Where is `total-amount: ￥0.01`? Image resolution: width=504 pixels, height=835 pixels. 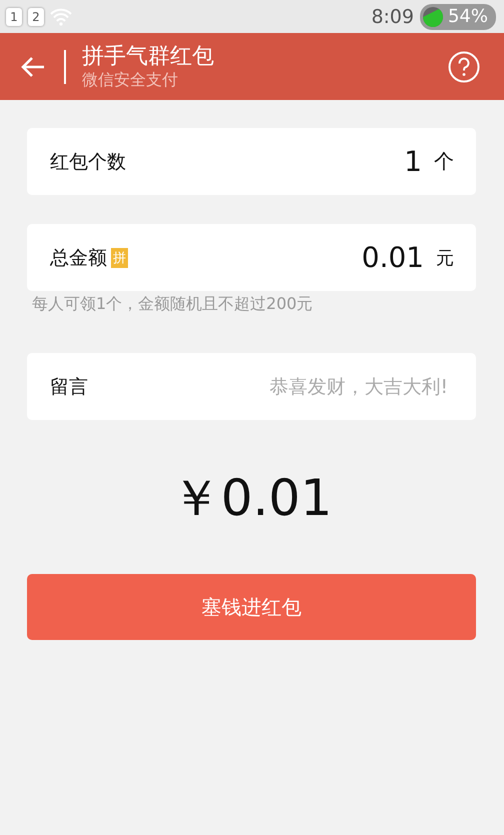 total-amount: ￥0.01 is located at coordinates (251, 498).